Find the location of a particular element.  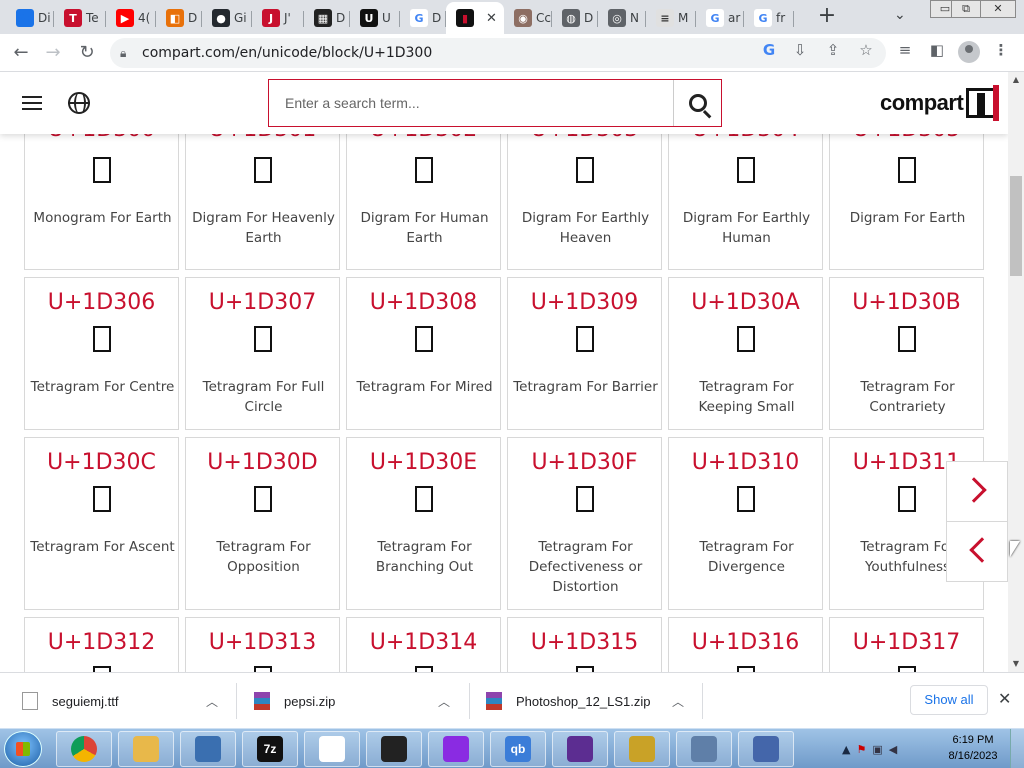

character-code: U+1D308 is located at coordinates (423, 302).